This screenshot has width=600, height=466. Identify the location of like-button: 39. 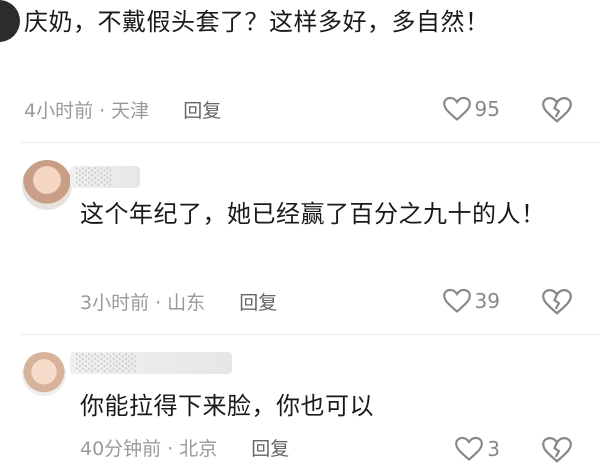
(471, 301).